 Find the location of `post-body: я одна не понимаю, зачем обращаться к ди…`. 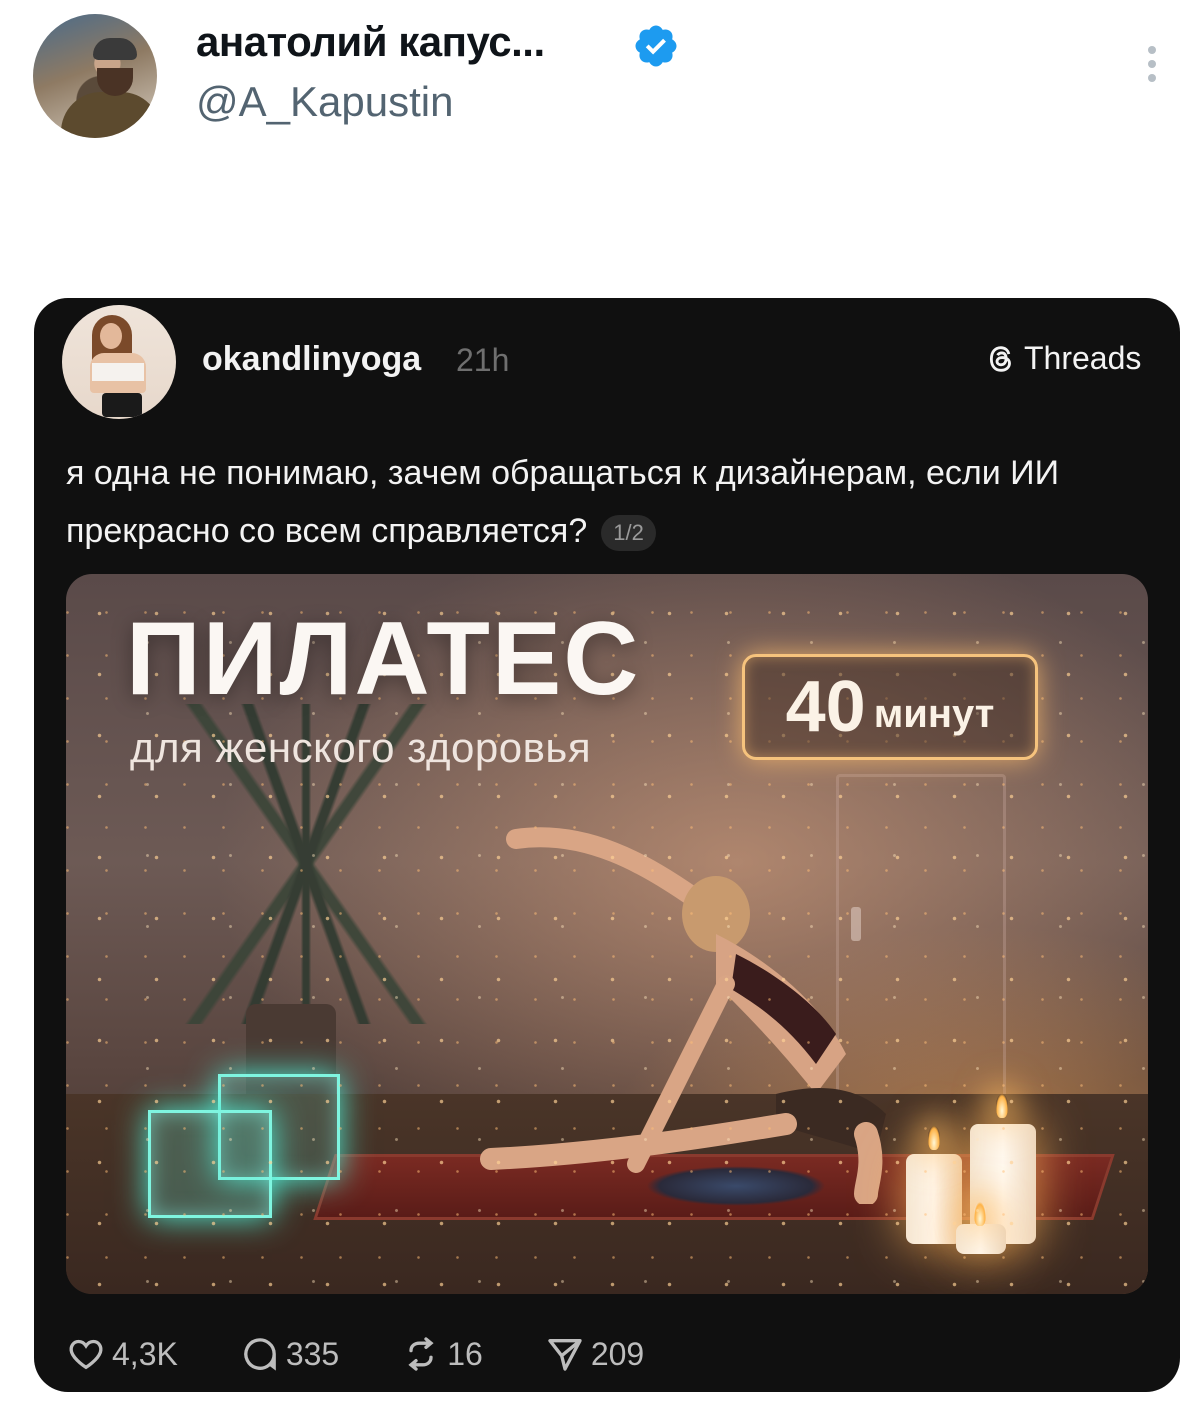

post-body: я одна не понимаю, зачем обращаться к ди… is located at coordinates (563, 502).